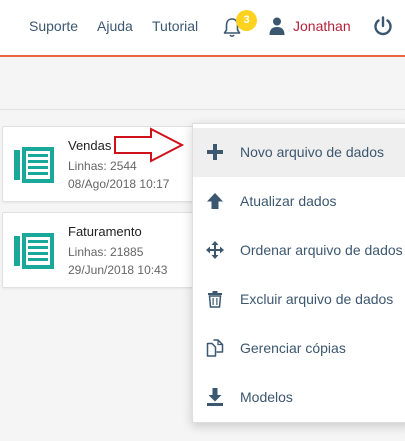  I want to click on move-icon, so click(215, 250).